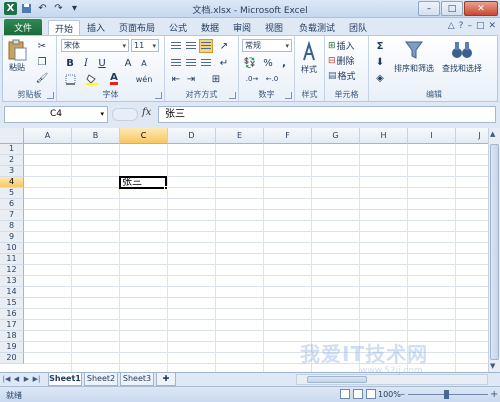 The image size is (500, 402). I want to click on next-sheet-icon: ▶, so click(26, 379).